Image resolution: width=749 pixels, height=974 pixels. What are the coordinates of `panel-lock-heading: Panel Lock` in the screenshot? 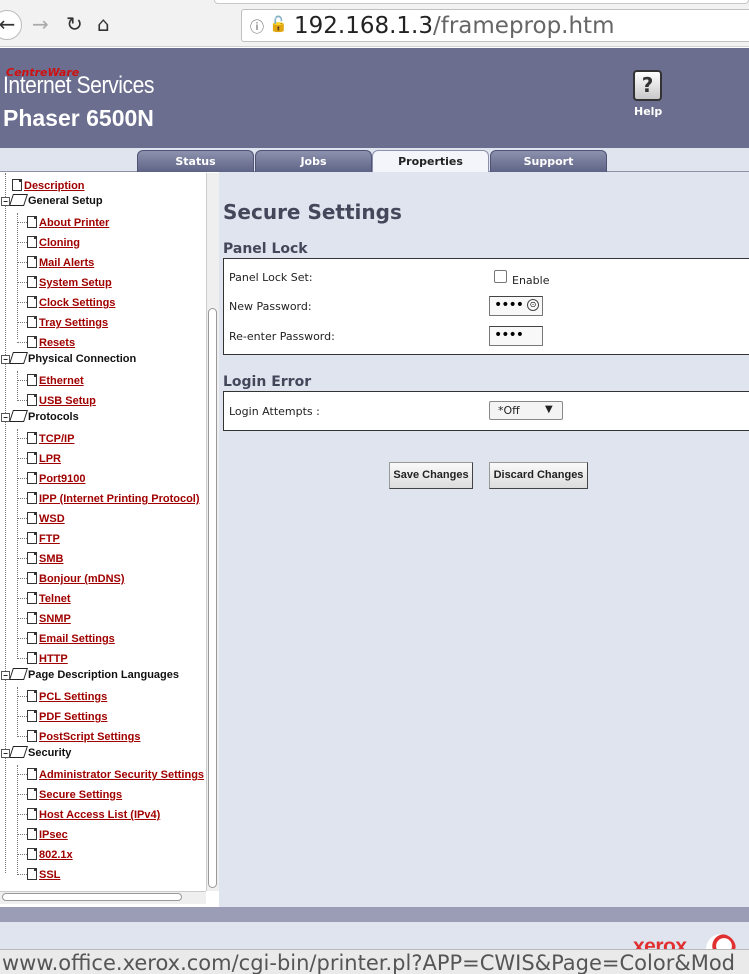 It's located at (265, 249).